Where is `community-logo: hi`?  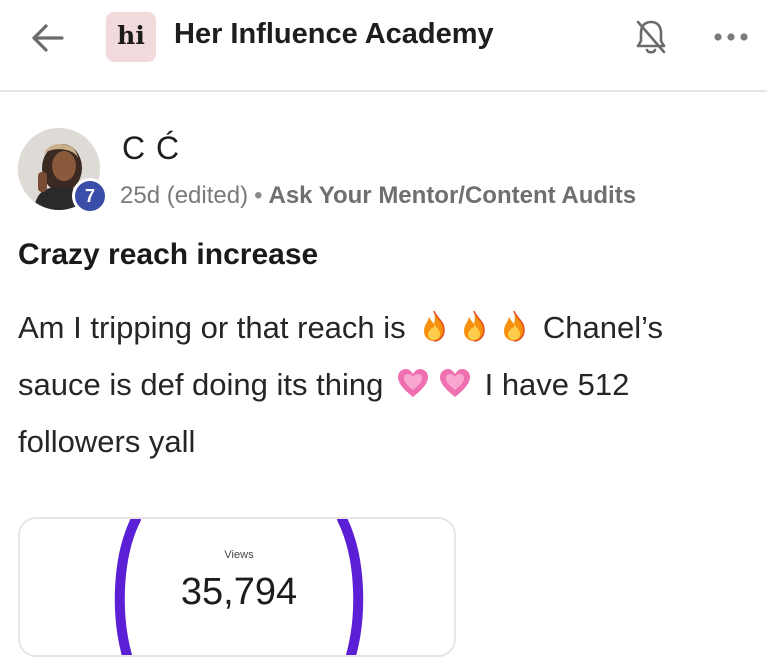 community-logo: hi is located at coordinates (131, 37).